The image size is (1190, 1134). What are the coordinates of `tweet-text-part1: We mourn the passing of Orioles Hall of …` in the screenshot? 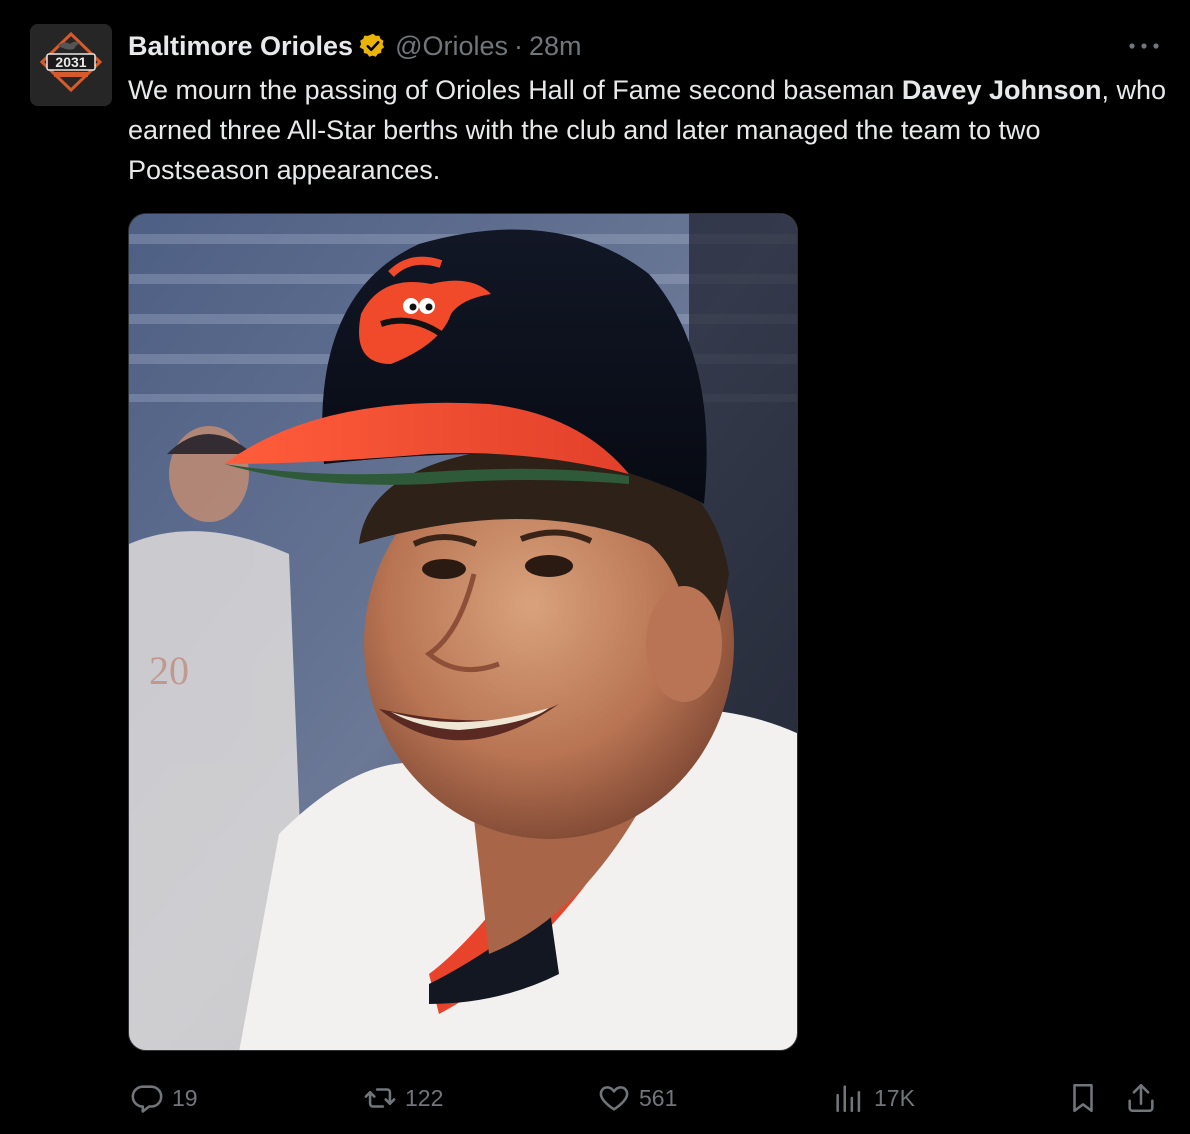 It's located at (515, 90).